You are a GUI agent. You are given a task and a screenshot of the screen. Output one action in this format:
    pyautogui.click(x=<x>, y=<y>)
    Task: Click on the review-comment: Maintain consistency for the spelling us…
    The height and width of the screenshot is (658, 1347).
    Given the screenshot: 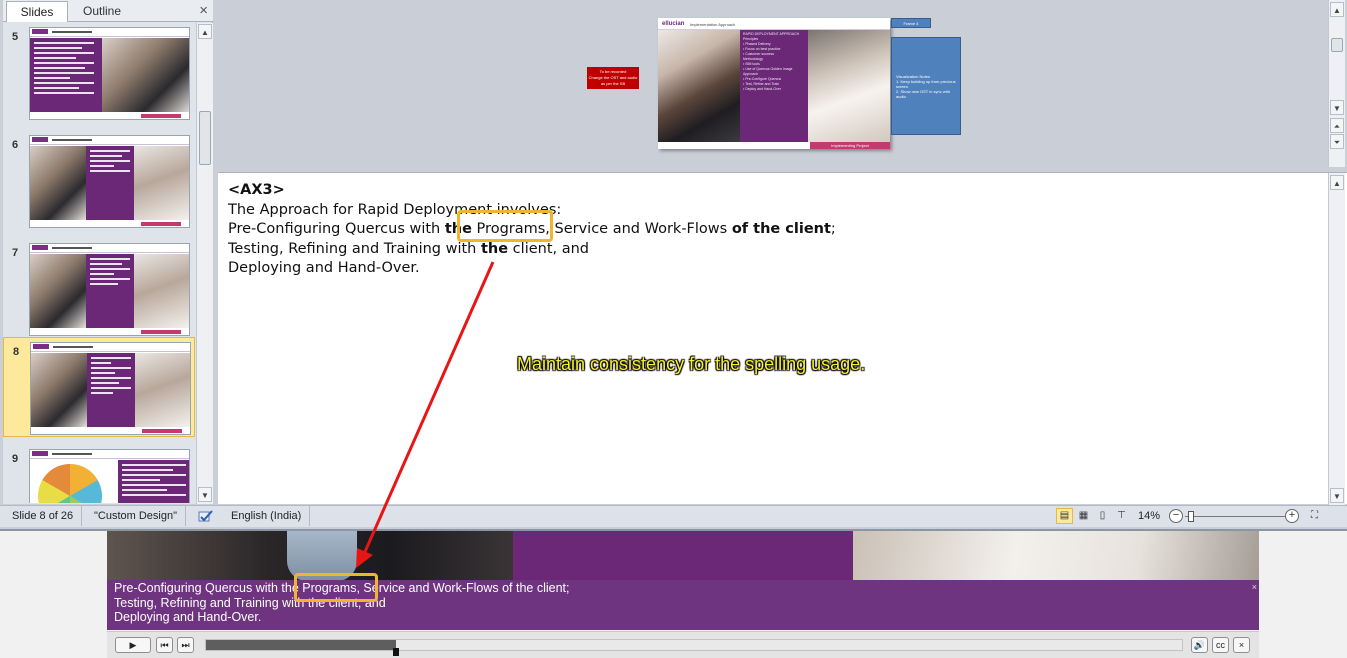 What is the action you would take?
    pyautogui.click(x=691, y=364)
    